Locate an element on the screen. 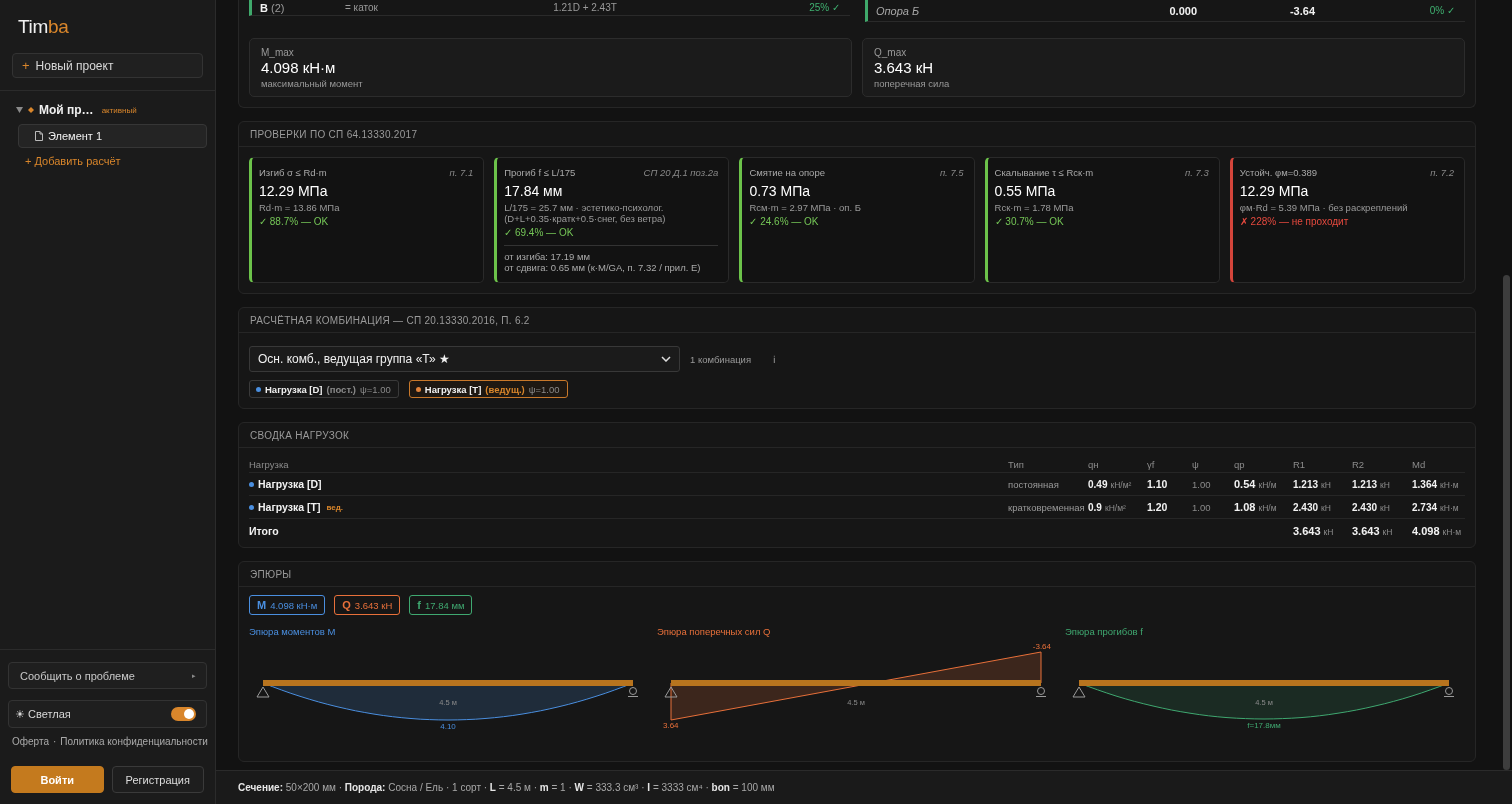 Image resolution: width=1512 pixels, height=804 pixels. scrollbar-thumb is located at coordinates (1506, 522).